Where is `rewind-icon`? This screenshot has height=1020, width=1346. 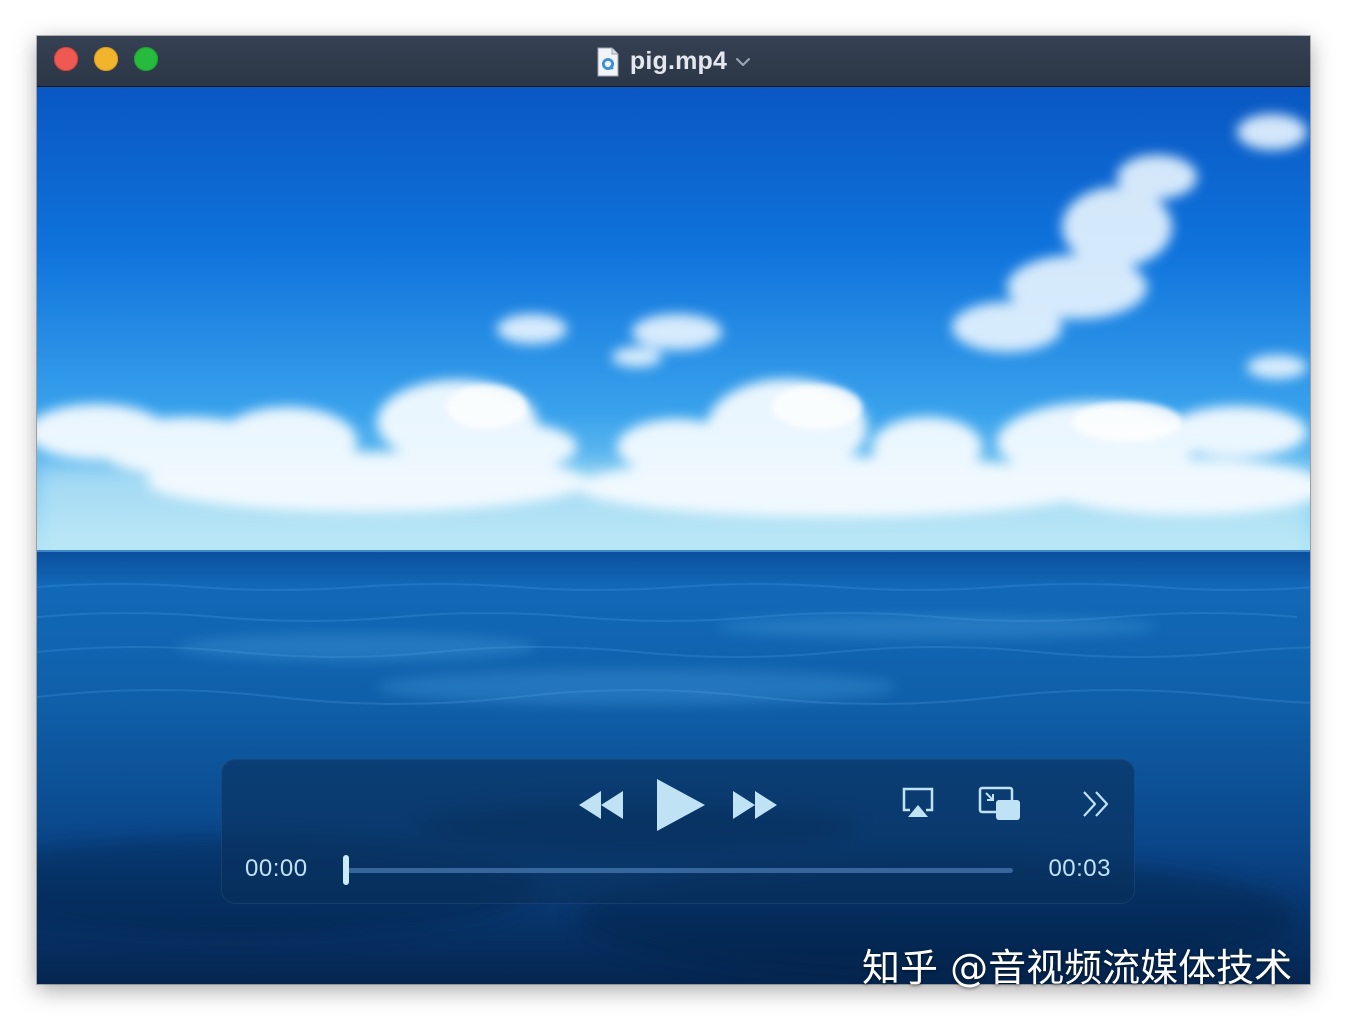 rewind-icon is located at coordinates (601, 805).